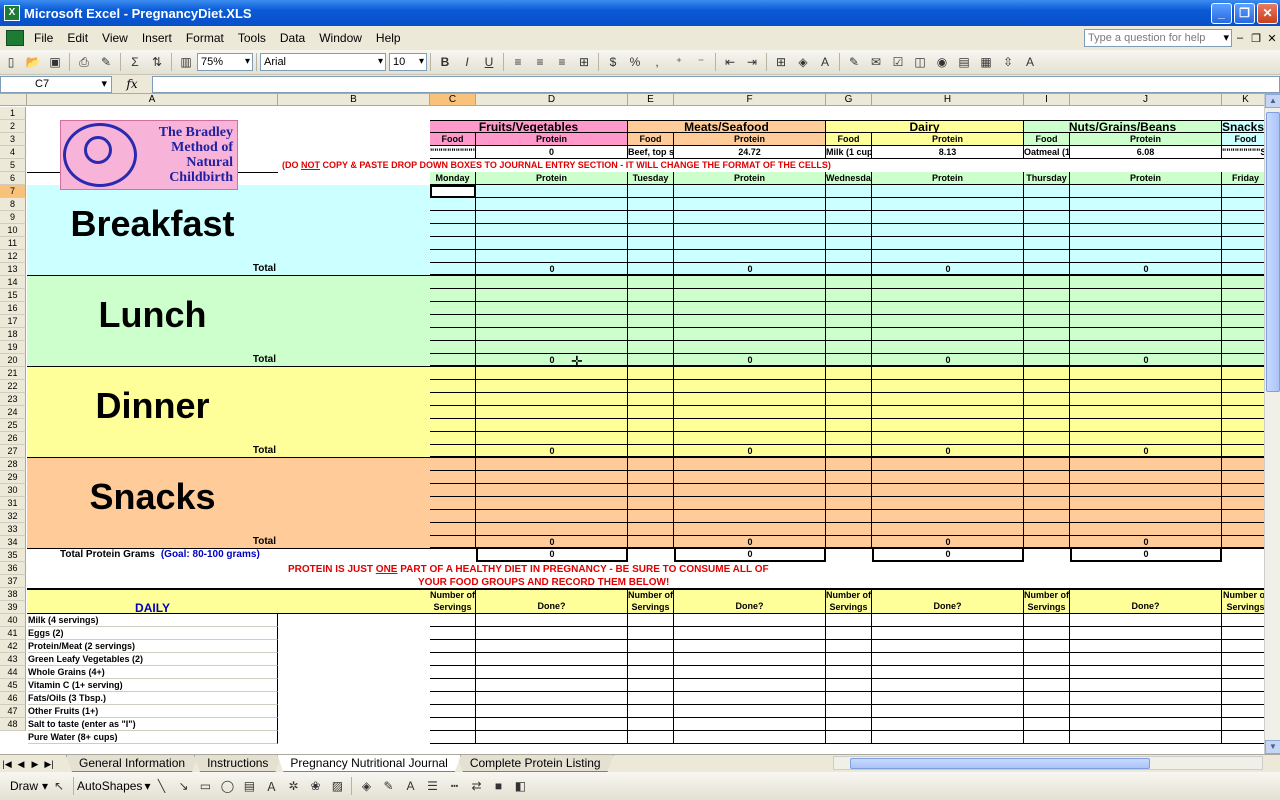  What do you see at coordinates (323, 62) in the screenshot?
I see `font-select: Arial` at bounding box center [323, 62].